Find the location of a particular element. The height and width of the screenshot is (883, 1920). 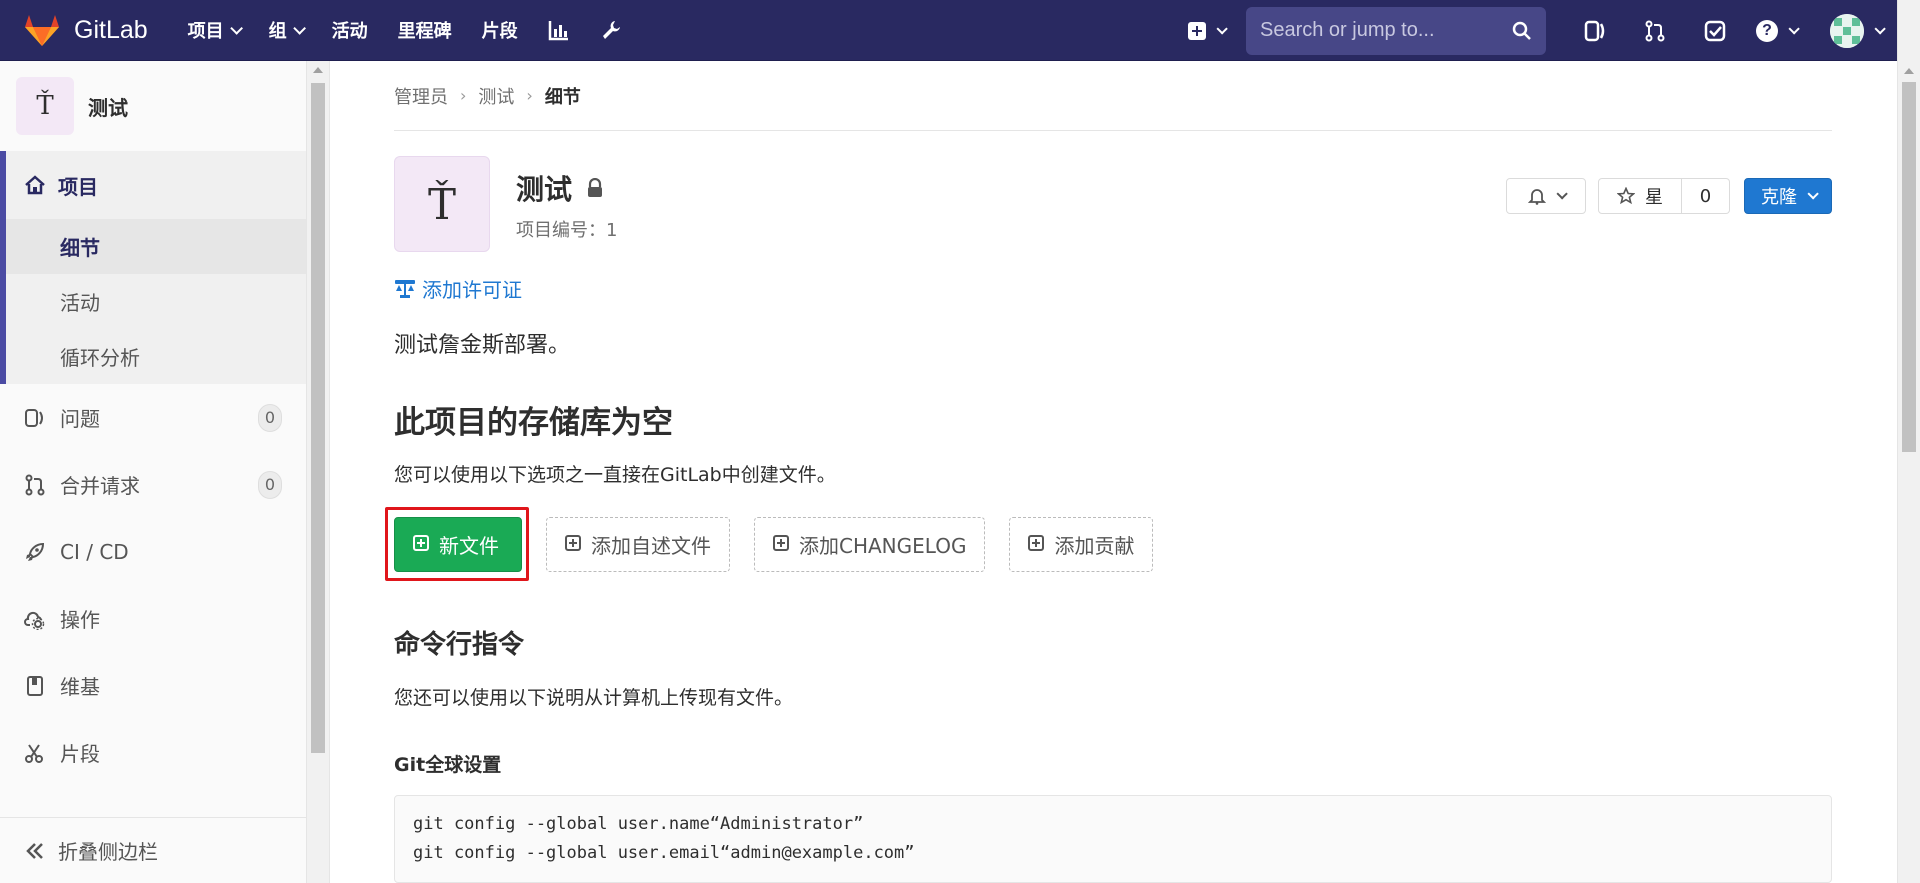

breadcrumb-admin-link: 管理员 is located at coordinates (421, 96).